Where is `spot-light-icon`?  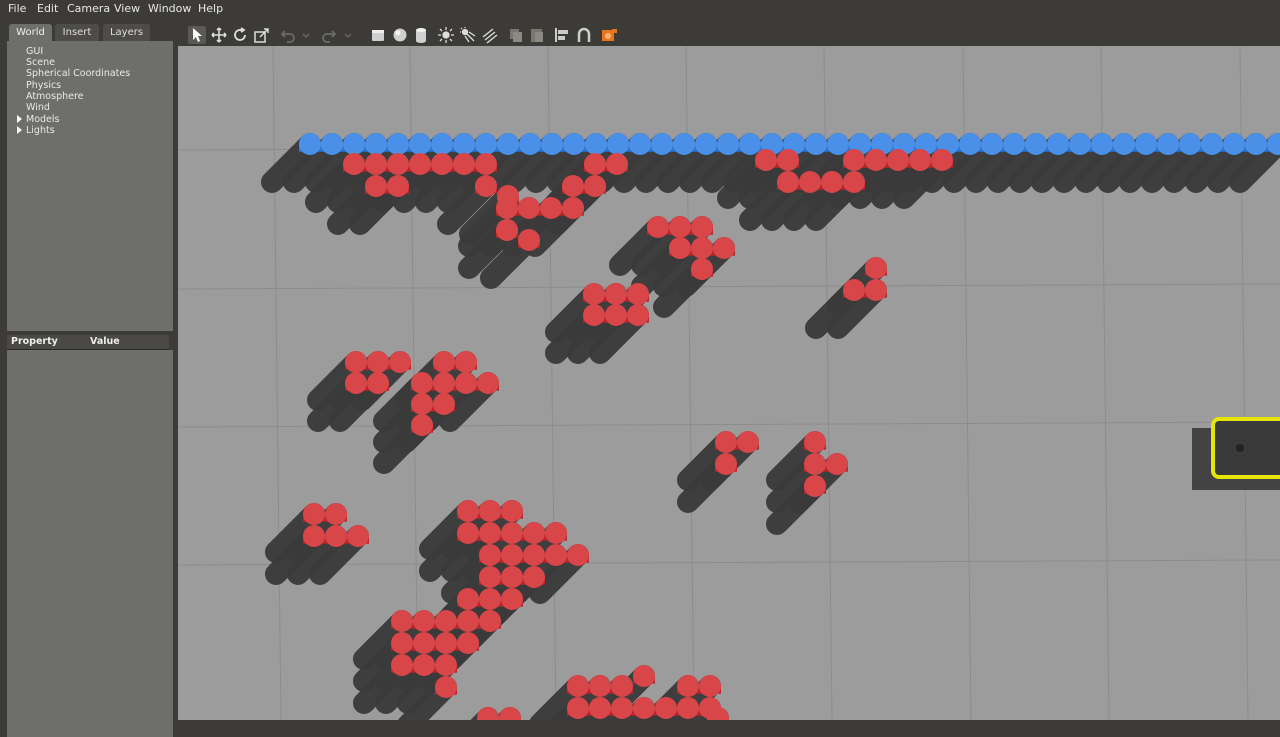 spot-light-icon is located at coordinates (468, 35).